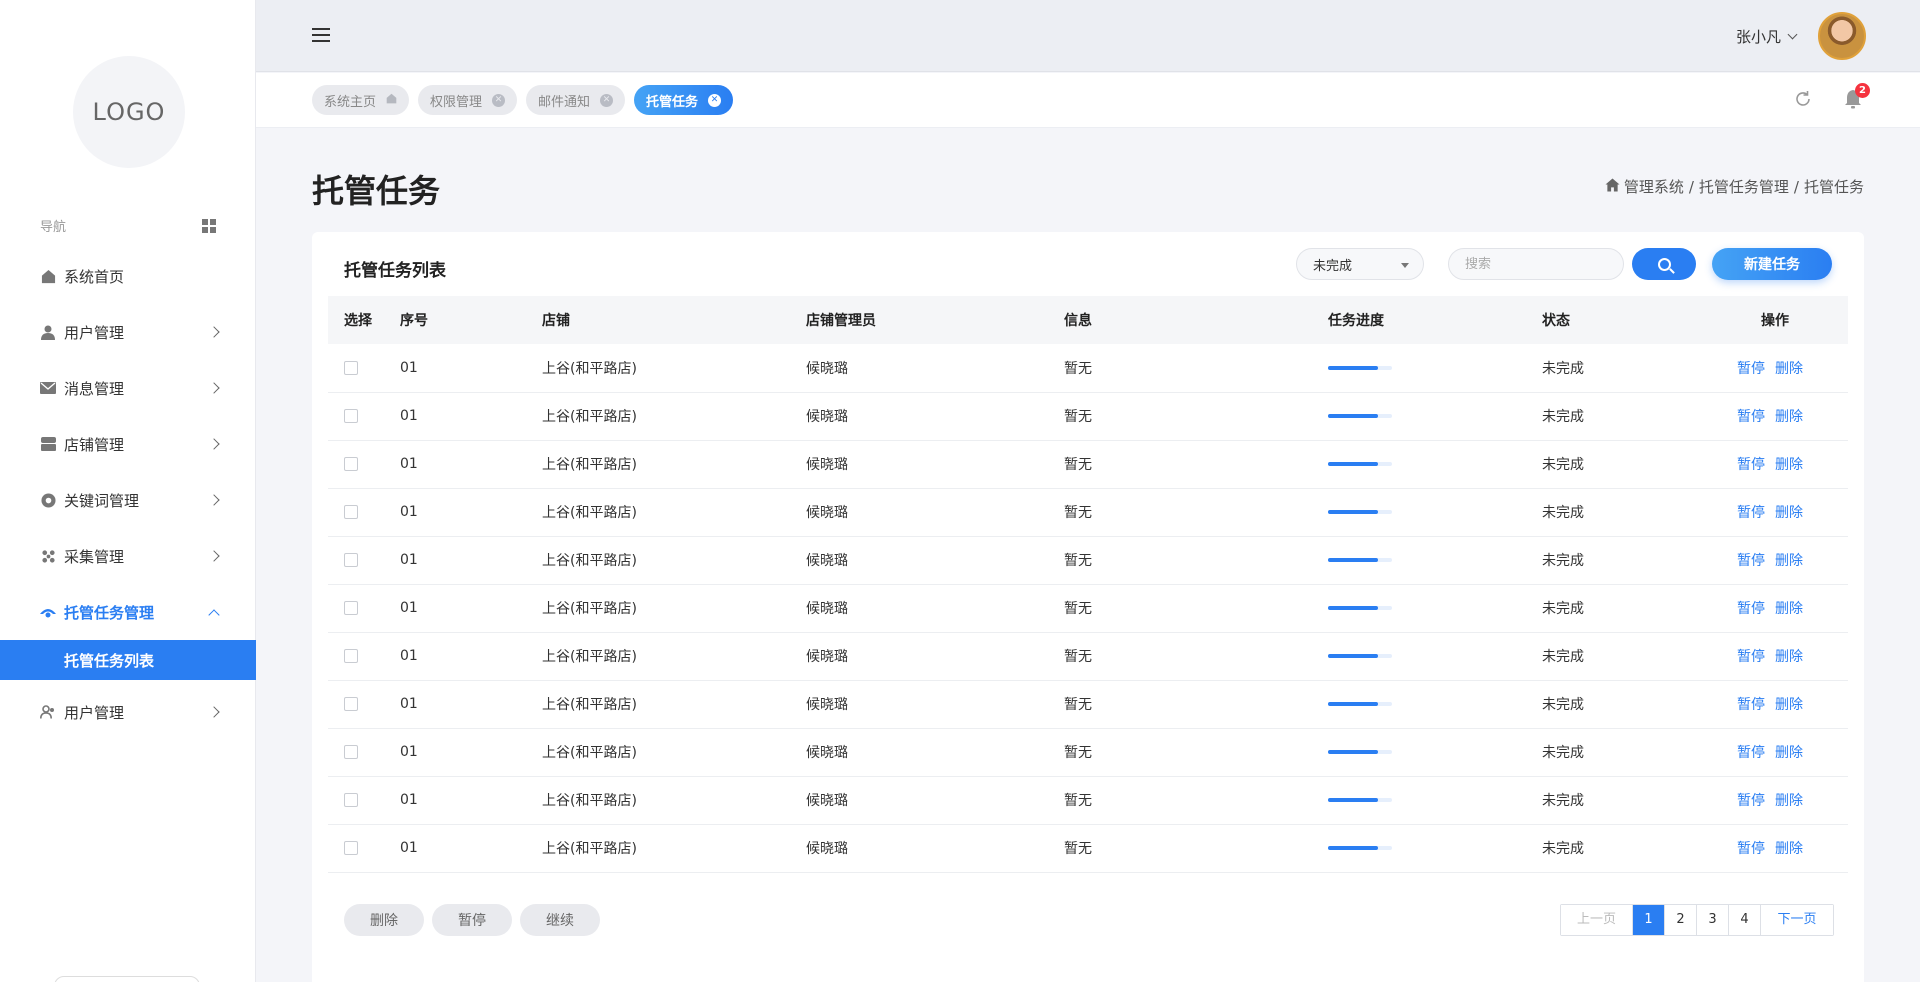 This screenshot has height=982, width=1920. Describe the element at coordinates (384, 920) in the screenshot. I see `bulk-delete-button: 删除` at that location.